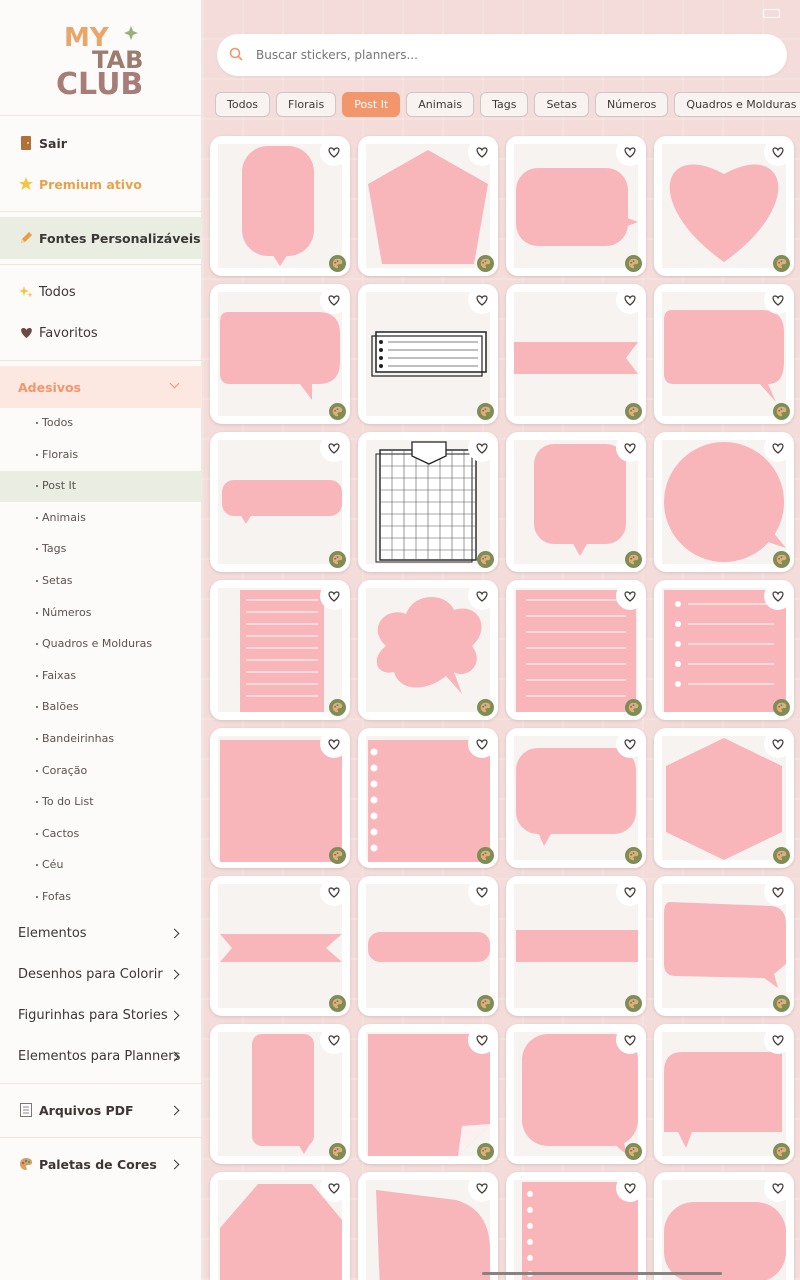 The width and height of the screenshot is (800, 1280). I want to click on premium-item: Premium ativo, so click(101, 184).